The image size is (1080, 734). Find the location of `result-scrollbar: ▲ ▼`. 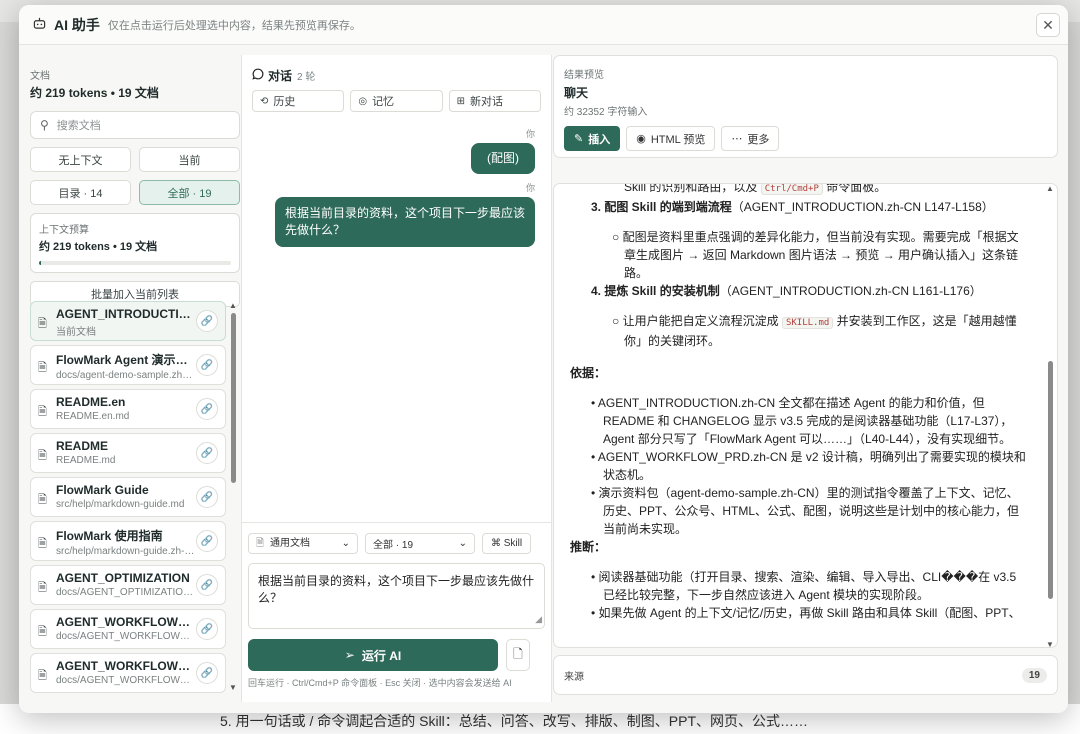

result-scrollbar: ▲ ▼ is located at coordinates (1050, 415).